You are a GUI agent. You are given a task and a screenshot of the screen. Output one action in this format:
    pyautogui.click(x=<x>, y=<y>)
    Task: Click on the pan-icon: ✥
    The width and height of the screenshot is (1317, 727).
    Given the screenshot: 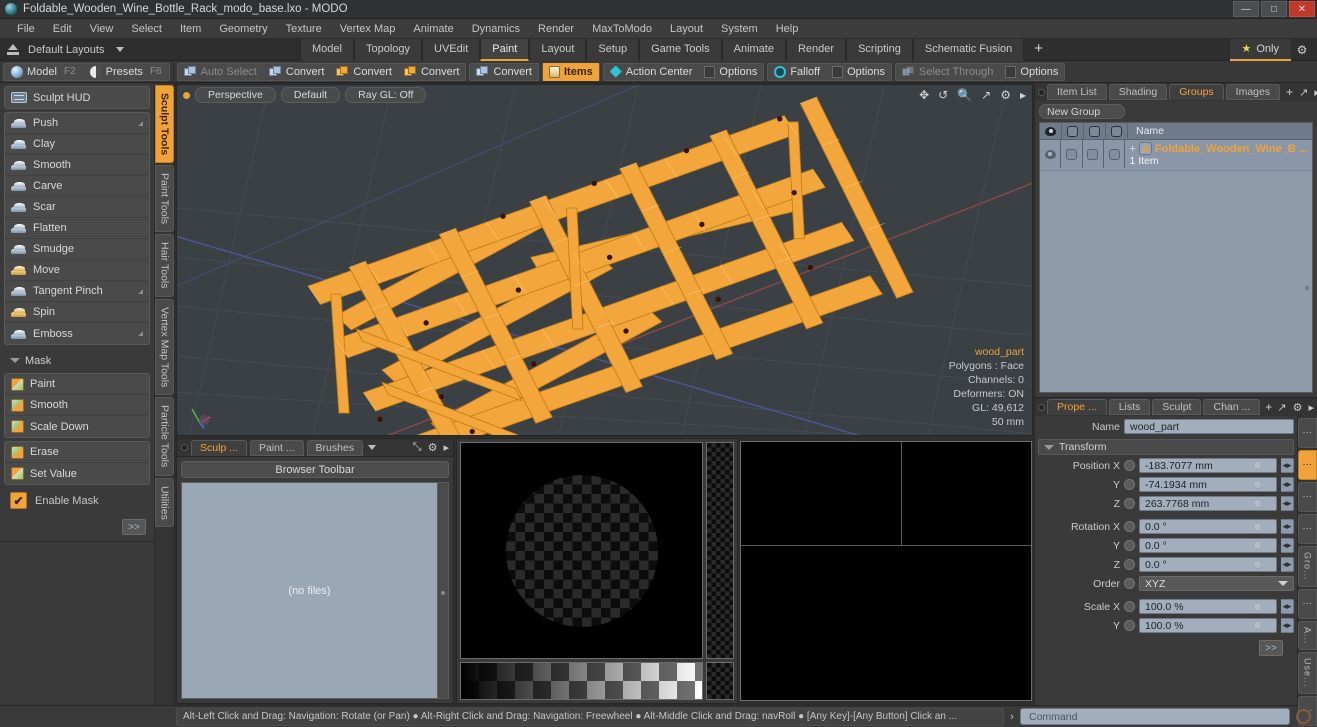 What is the action you would take?
    pyautogui.click(x=924, y=95)
    